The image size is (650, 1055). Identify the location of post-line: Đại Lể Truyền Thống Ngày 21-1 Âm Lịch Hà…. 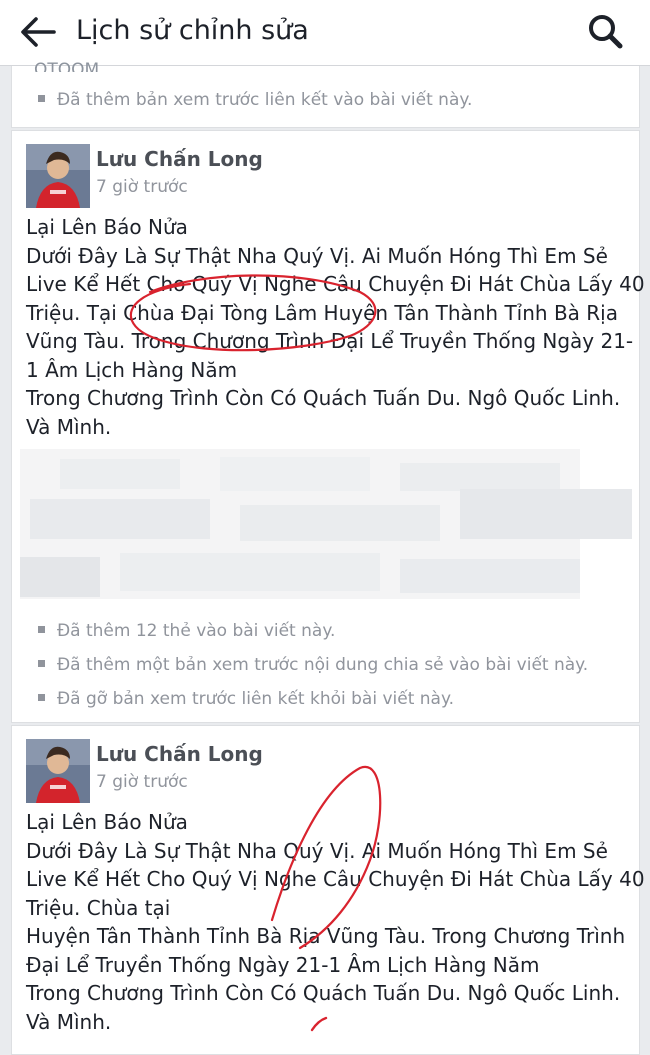
(283, 964).